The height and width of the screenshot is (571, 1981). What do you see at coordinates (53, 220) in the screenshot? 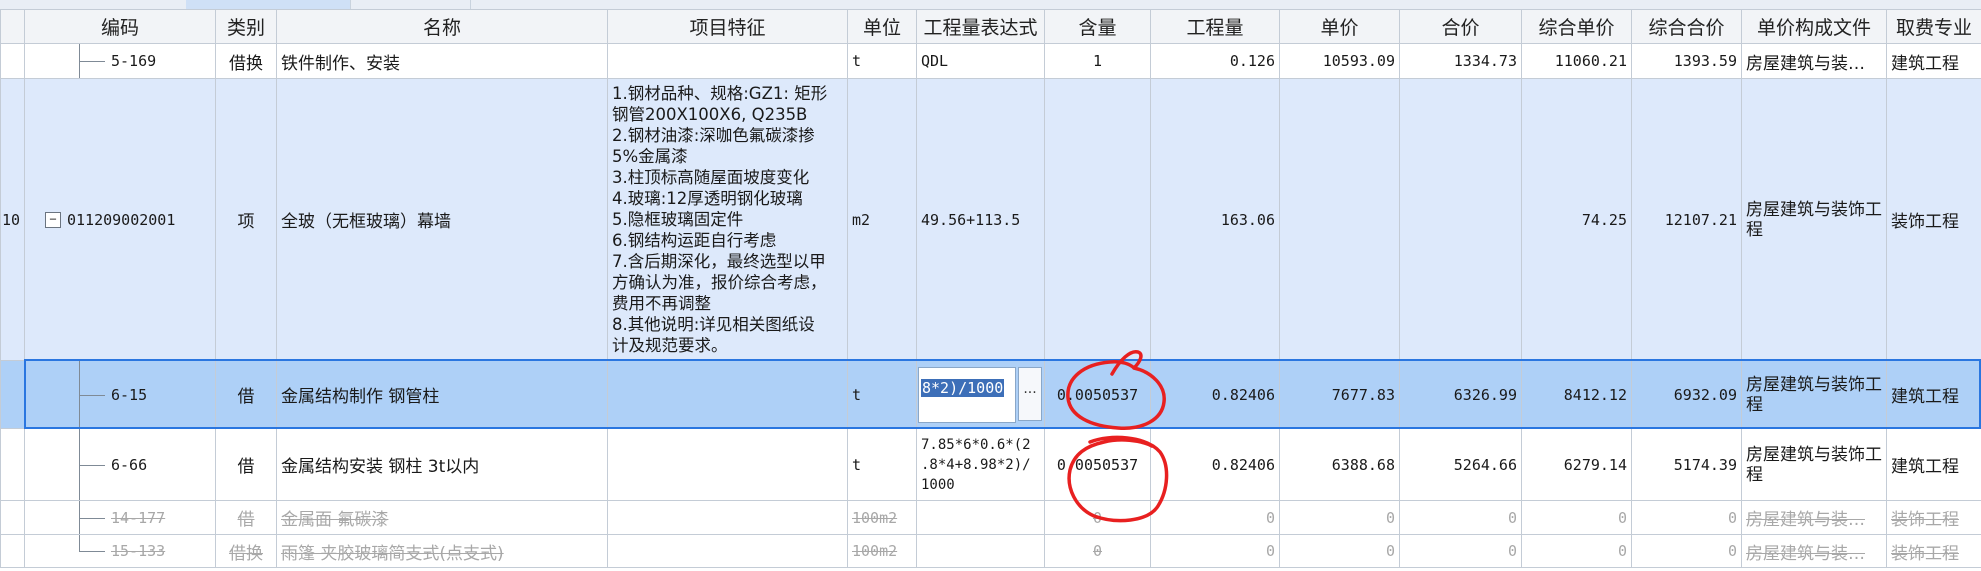
I see `collapse-toggle-icon: −` at bounding box center [53, 220].